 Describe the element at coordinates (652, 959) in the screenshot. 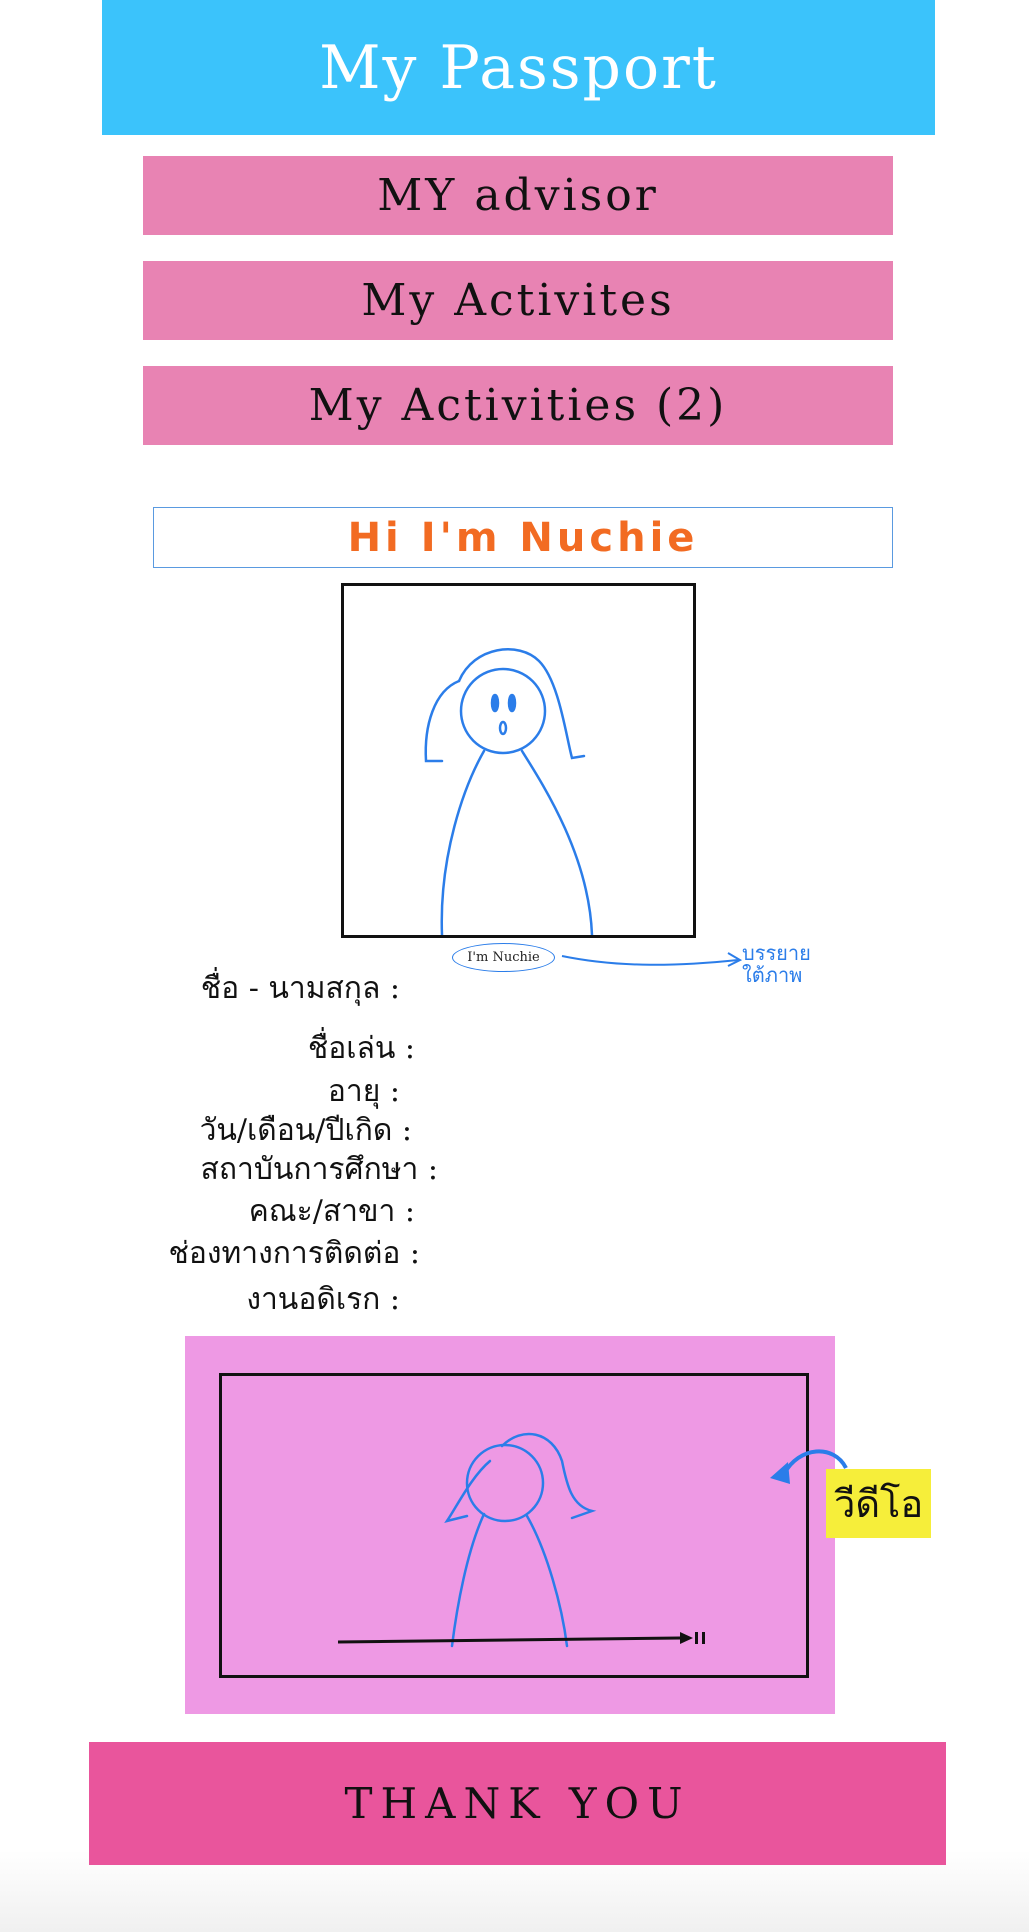

I see `arrow-right-icon` at that location.